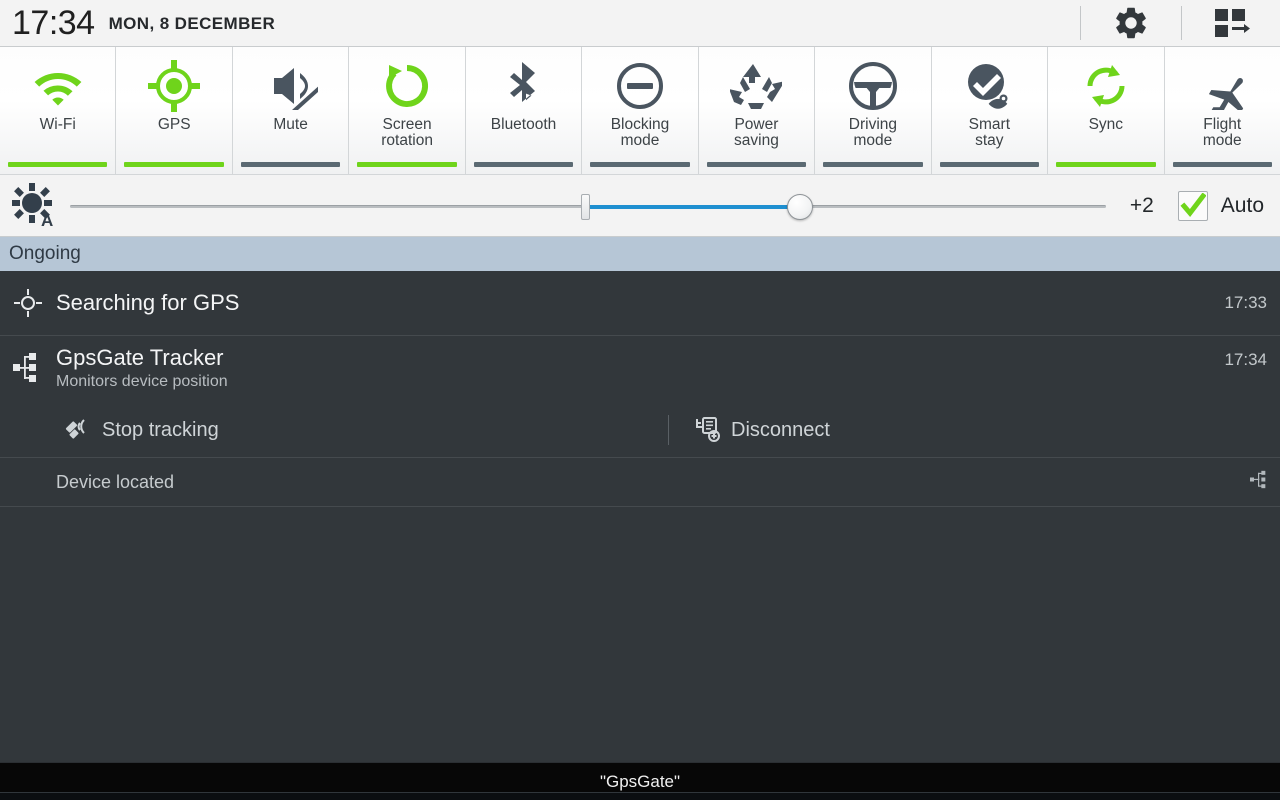 This screenshot has height=800, width=1280. Describe the element at coordinates (523, 164) in the screenshot. I see `quick-setting-indicator-bluetooth` at that location.